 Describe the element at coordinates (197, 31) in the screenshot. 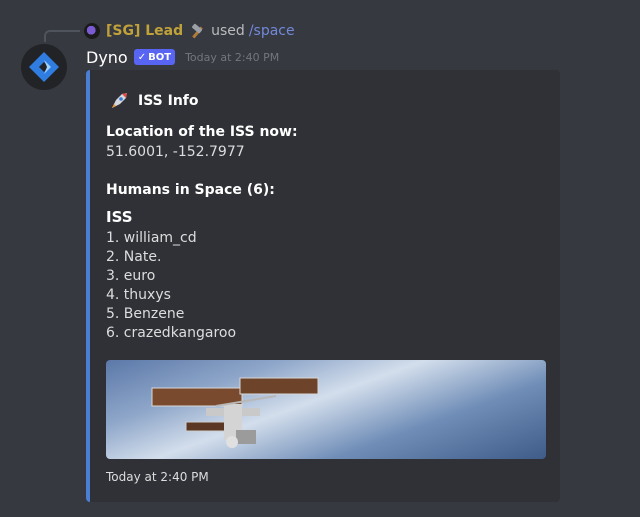

I see `hammer-icon` at that location.